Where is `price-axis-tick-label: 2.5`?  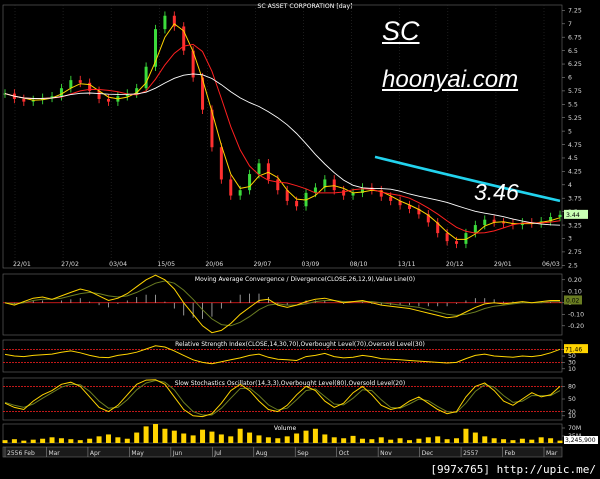
price-axis-tick-label: 2.5 is located at coordinates (573, 266).